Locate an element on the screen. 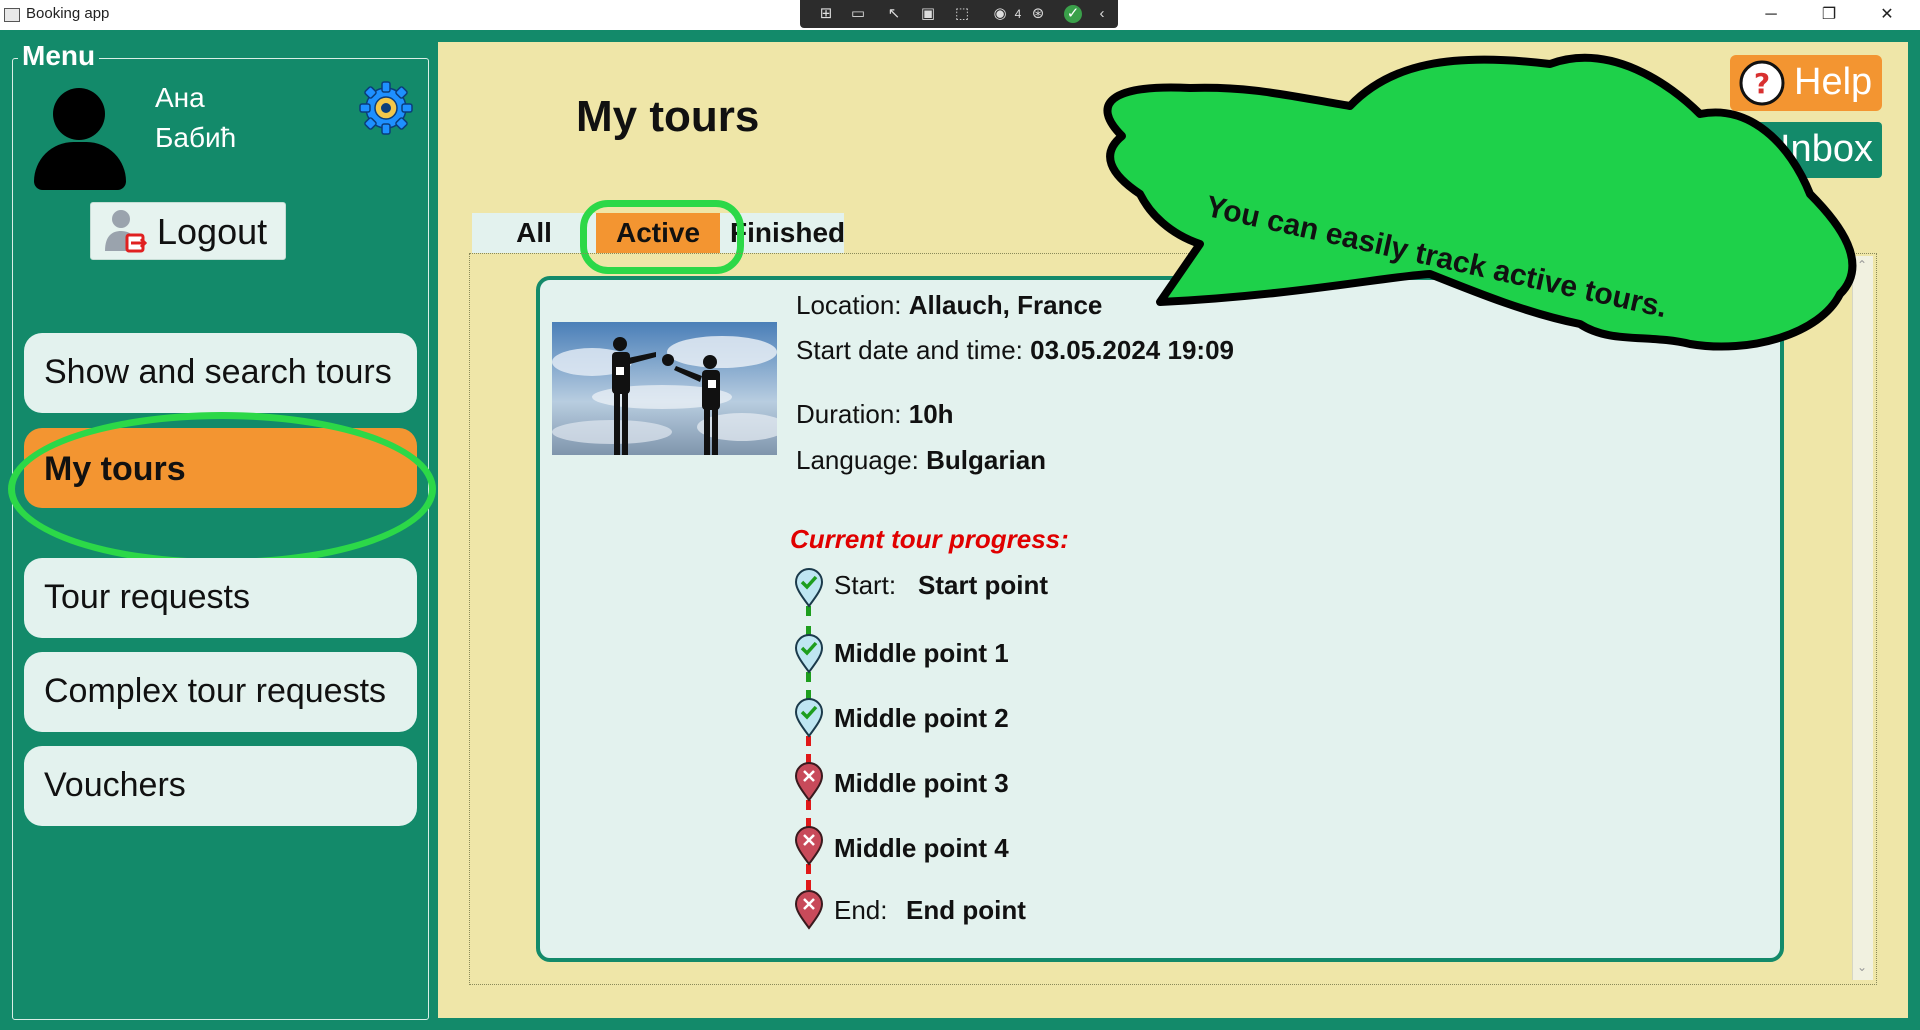  restore-button: ❐ is located at coordinates (1829, 15).